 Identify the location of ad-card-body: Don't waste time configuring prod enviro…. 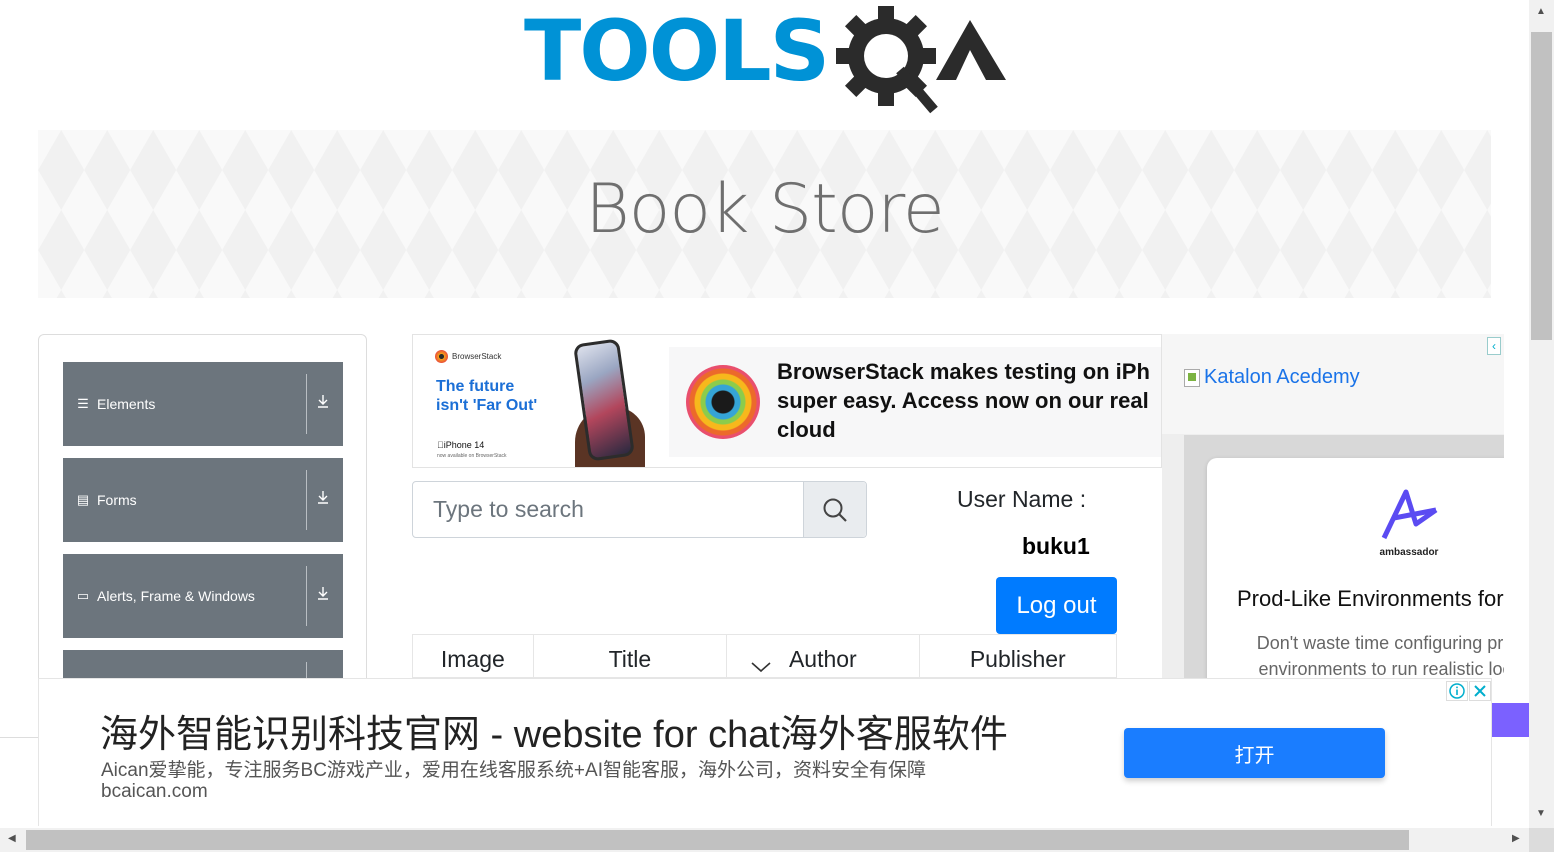
(1380, 656).